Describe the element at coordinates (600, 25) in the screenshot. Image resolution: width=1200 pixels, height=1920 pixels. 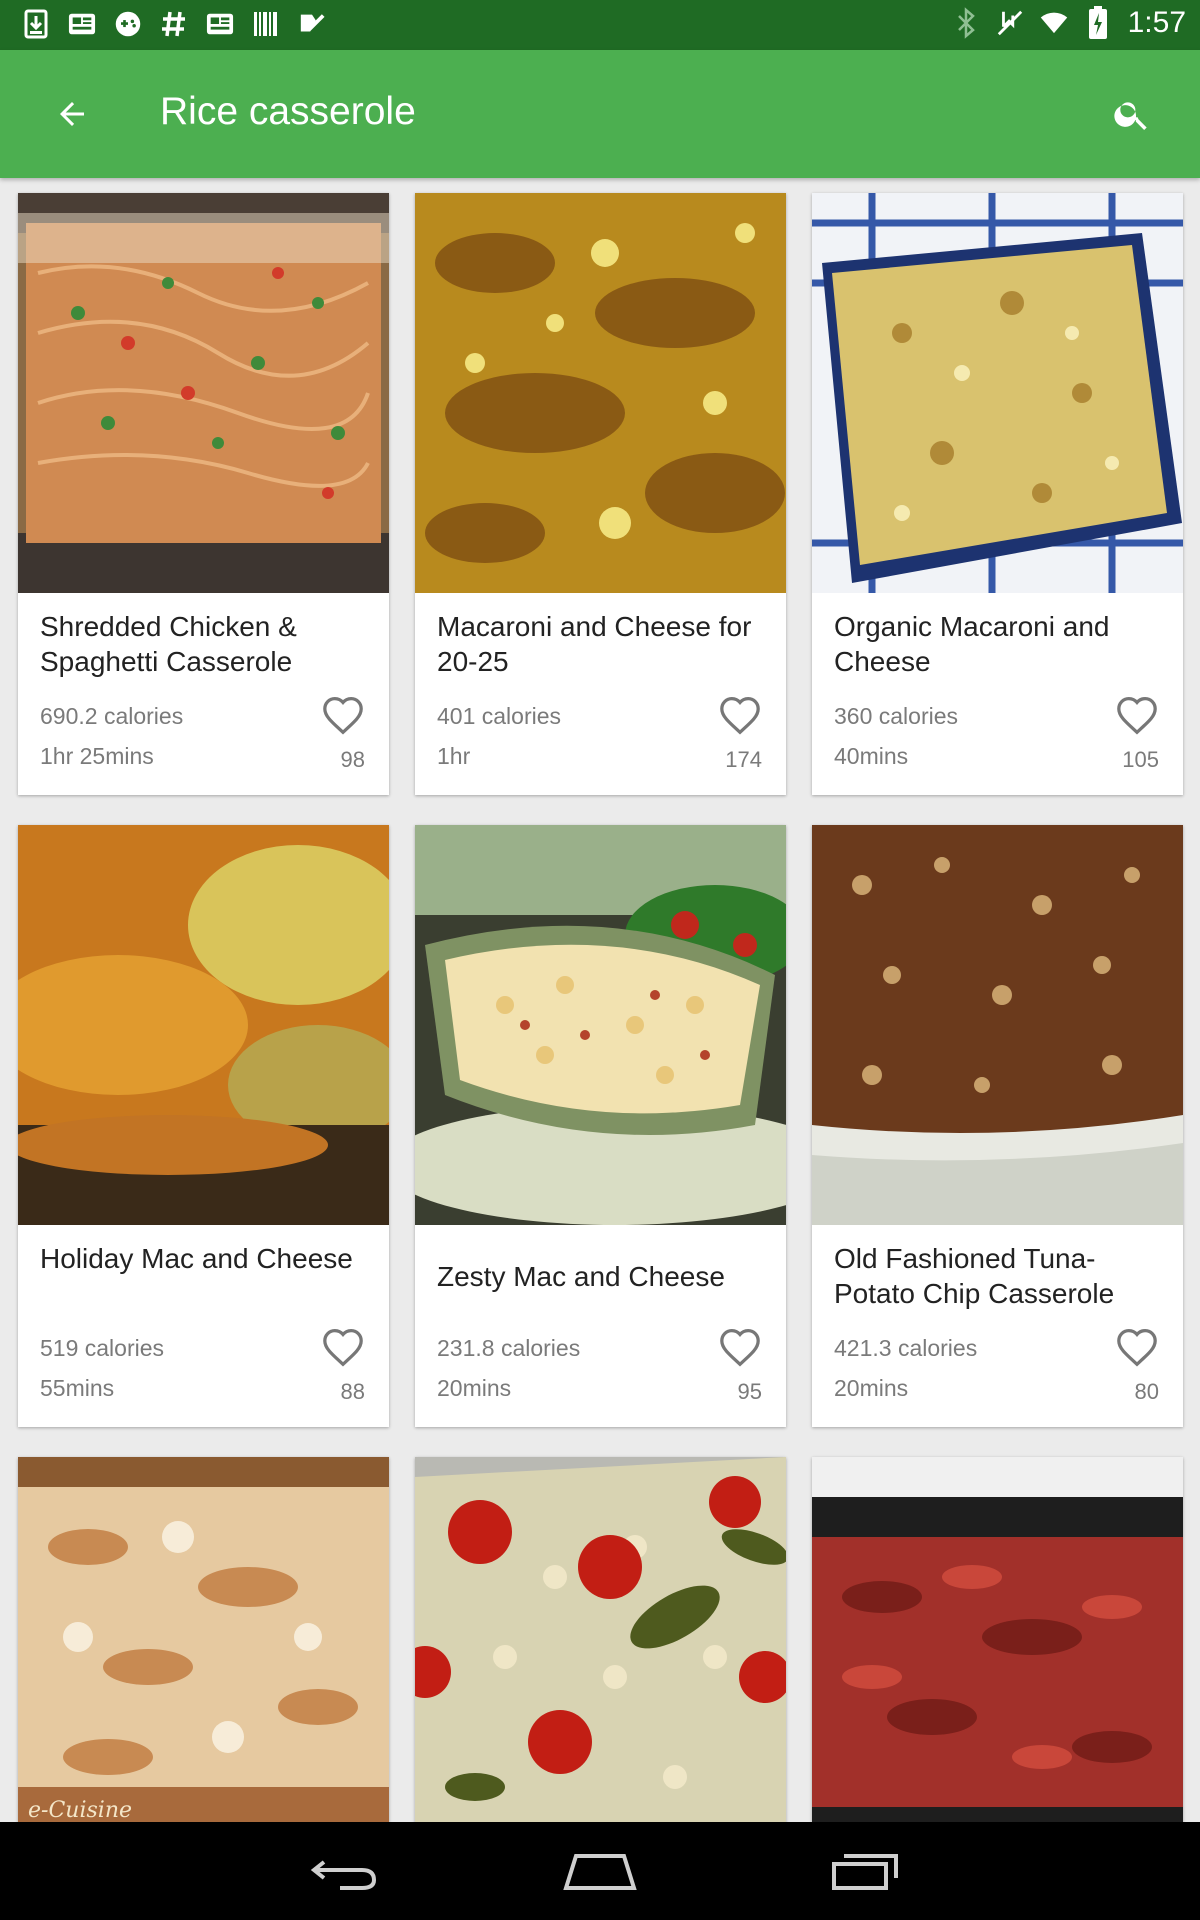
I see `status-bar: 1:57` at that location.